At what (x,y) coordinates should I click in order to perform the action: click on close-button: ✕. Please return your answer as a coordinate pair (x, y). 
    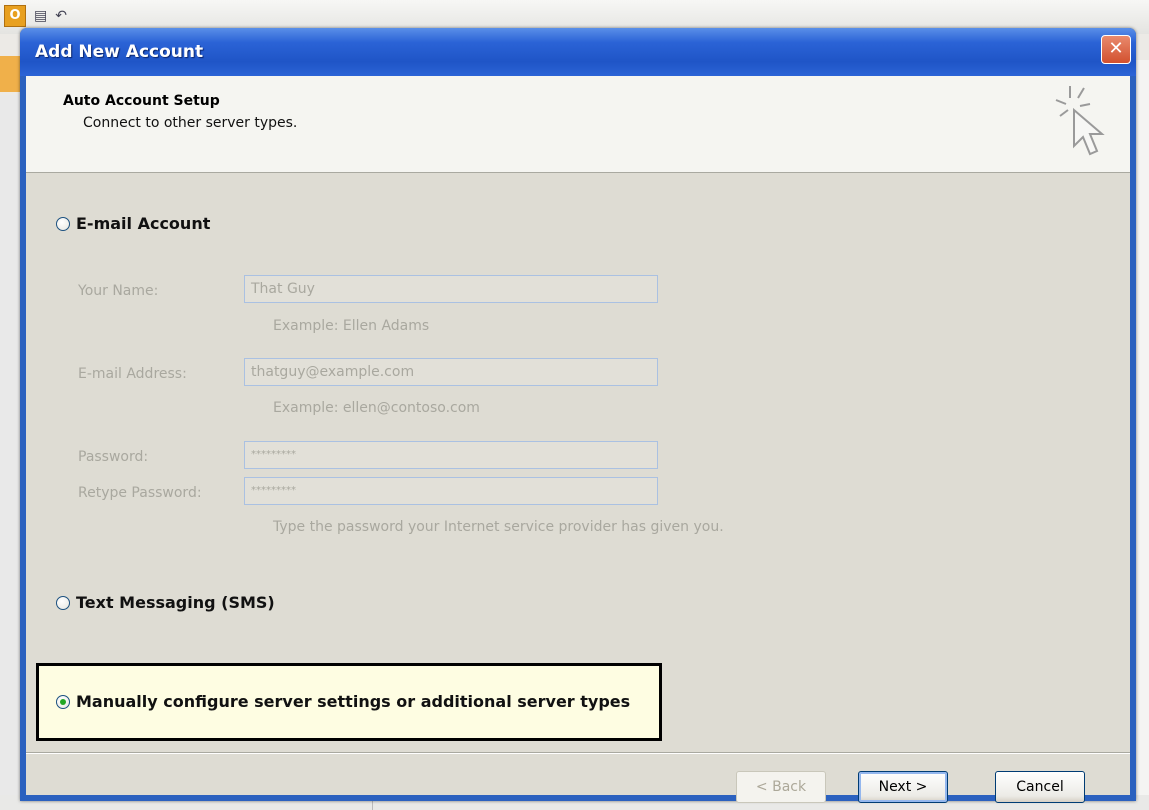
    Looking at the image, I should click on (1116, 49).